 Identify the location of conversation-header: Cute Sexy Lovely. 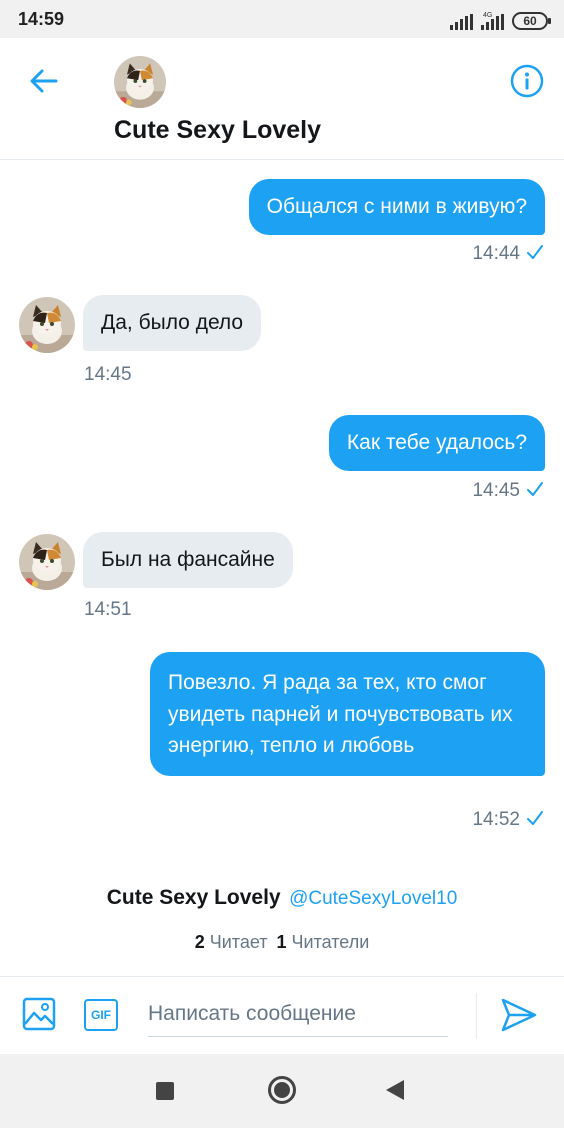
(282, 99).